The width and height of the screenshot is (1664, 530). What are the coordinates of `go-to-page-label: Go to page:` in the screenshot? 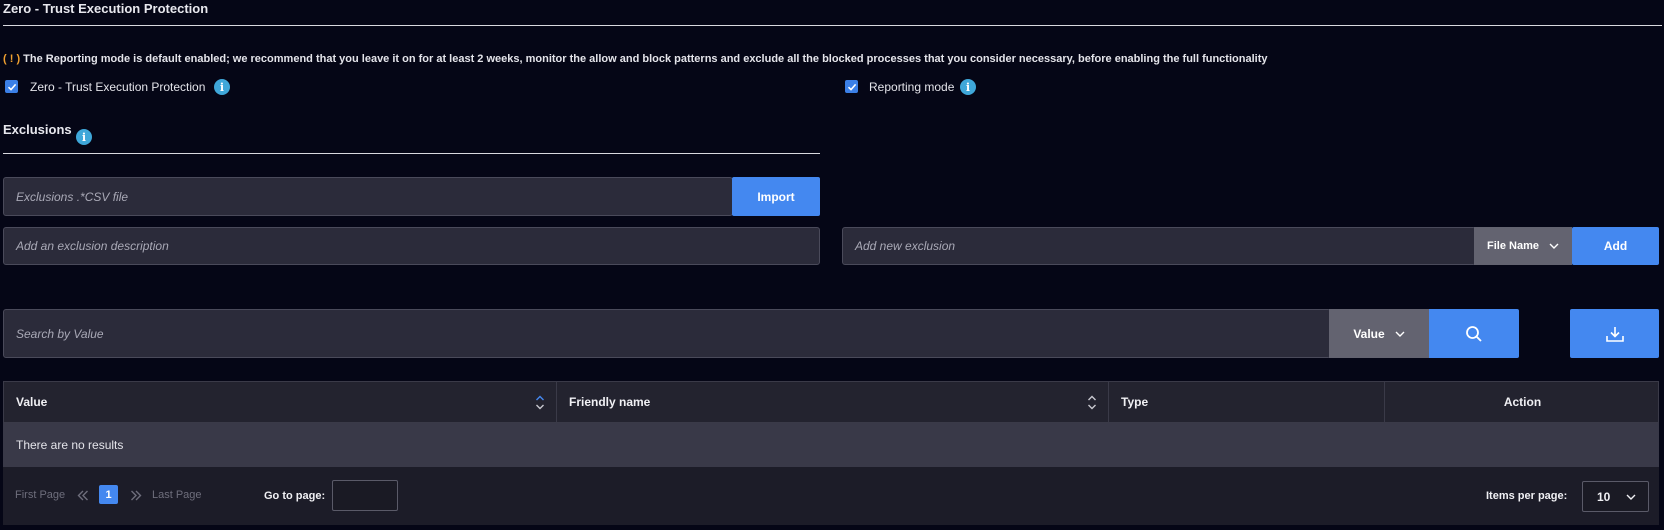 It's located at (295, 496).